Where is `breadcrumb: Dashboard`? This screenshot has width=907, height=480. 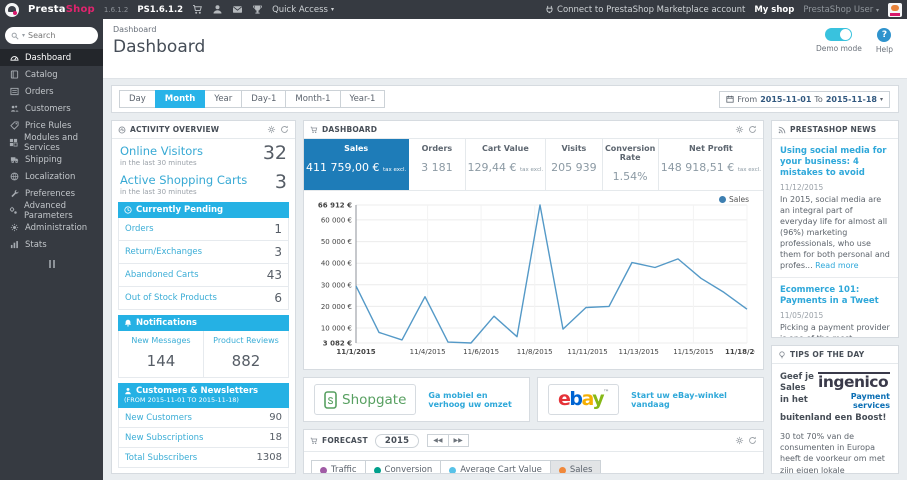 breadcrumb: Dashboard is located at coordinates (505, 29).